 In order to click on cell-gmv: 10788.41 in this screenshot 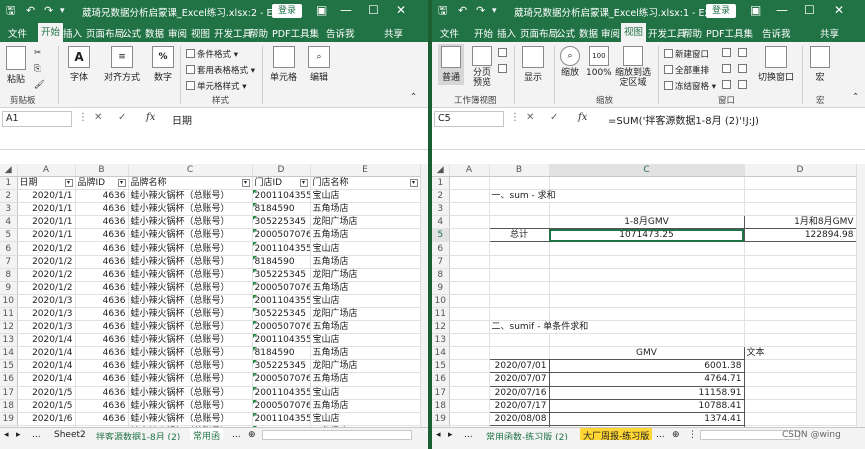, I will do `click(647, 406)`.